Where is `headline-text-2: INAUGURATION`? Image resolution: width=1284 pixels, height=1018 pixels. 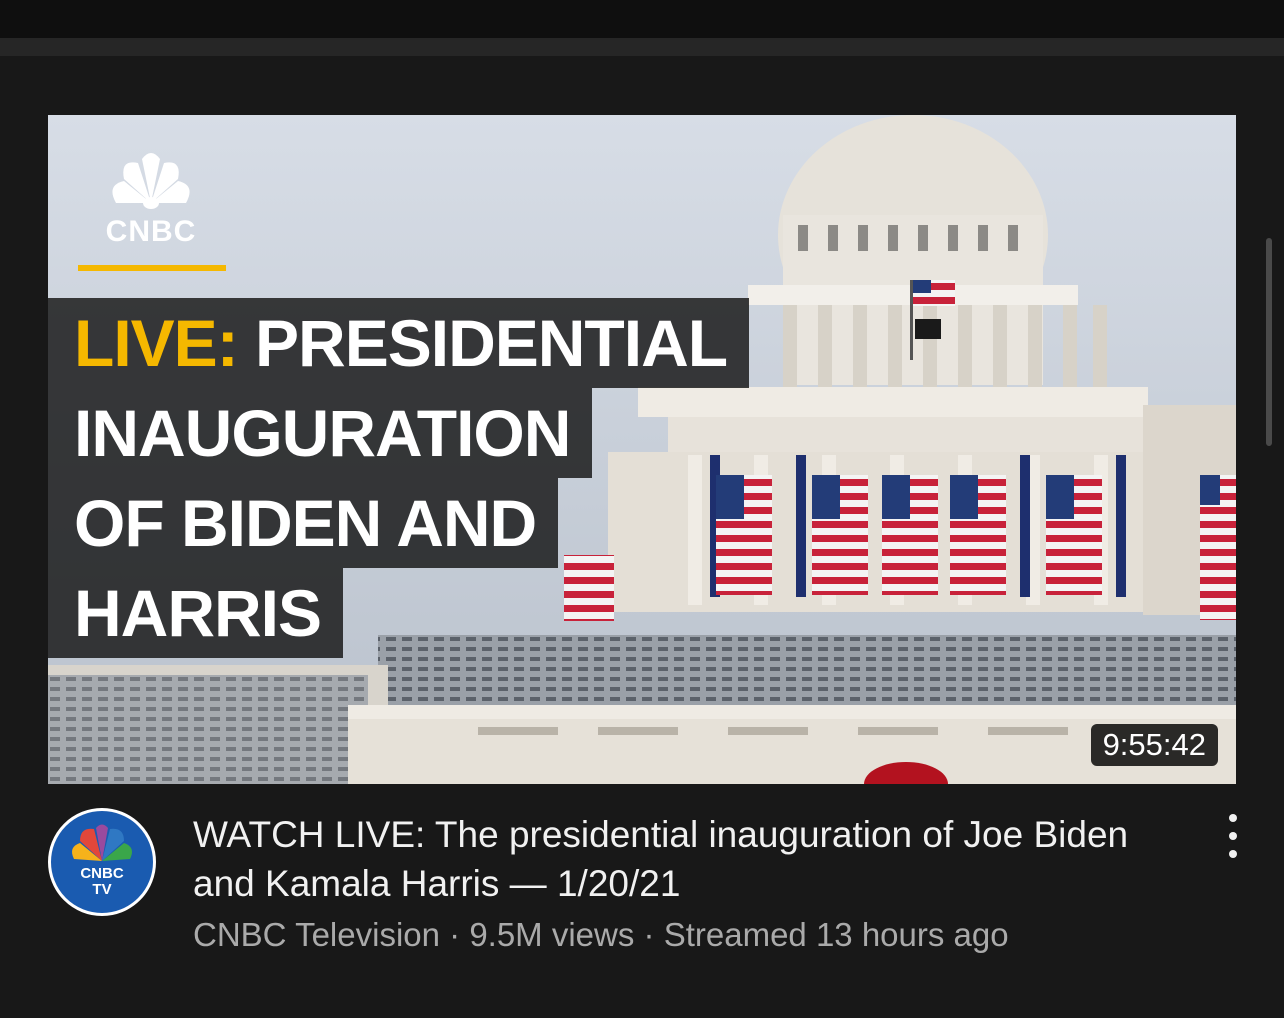
headline-text-2: INAUGURATION is located at coordinates (322, 433).